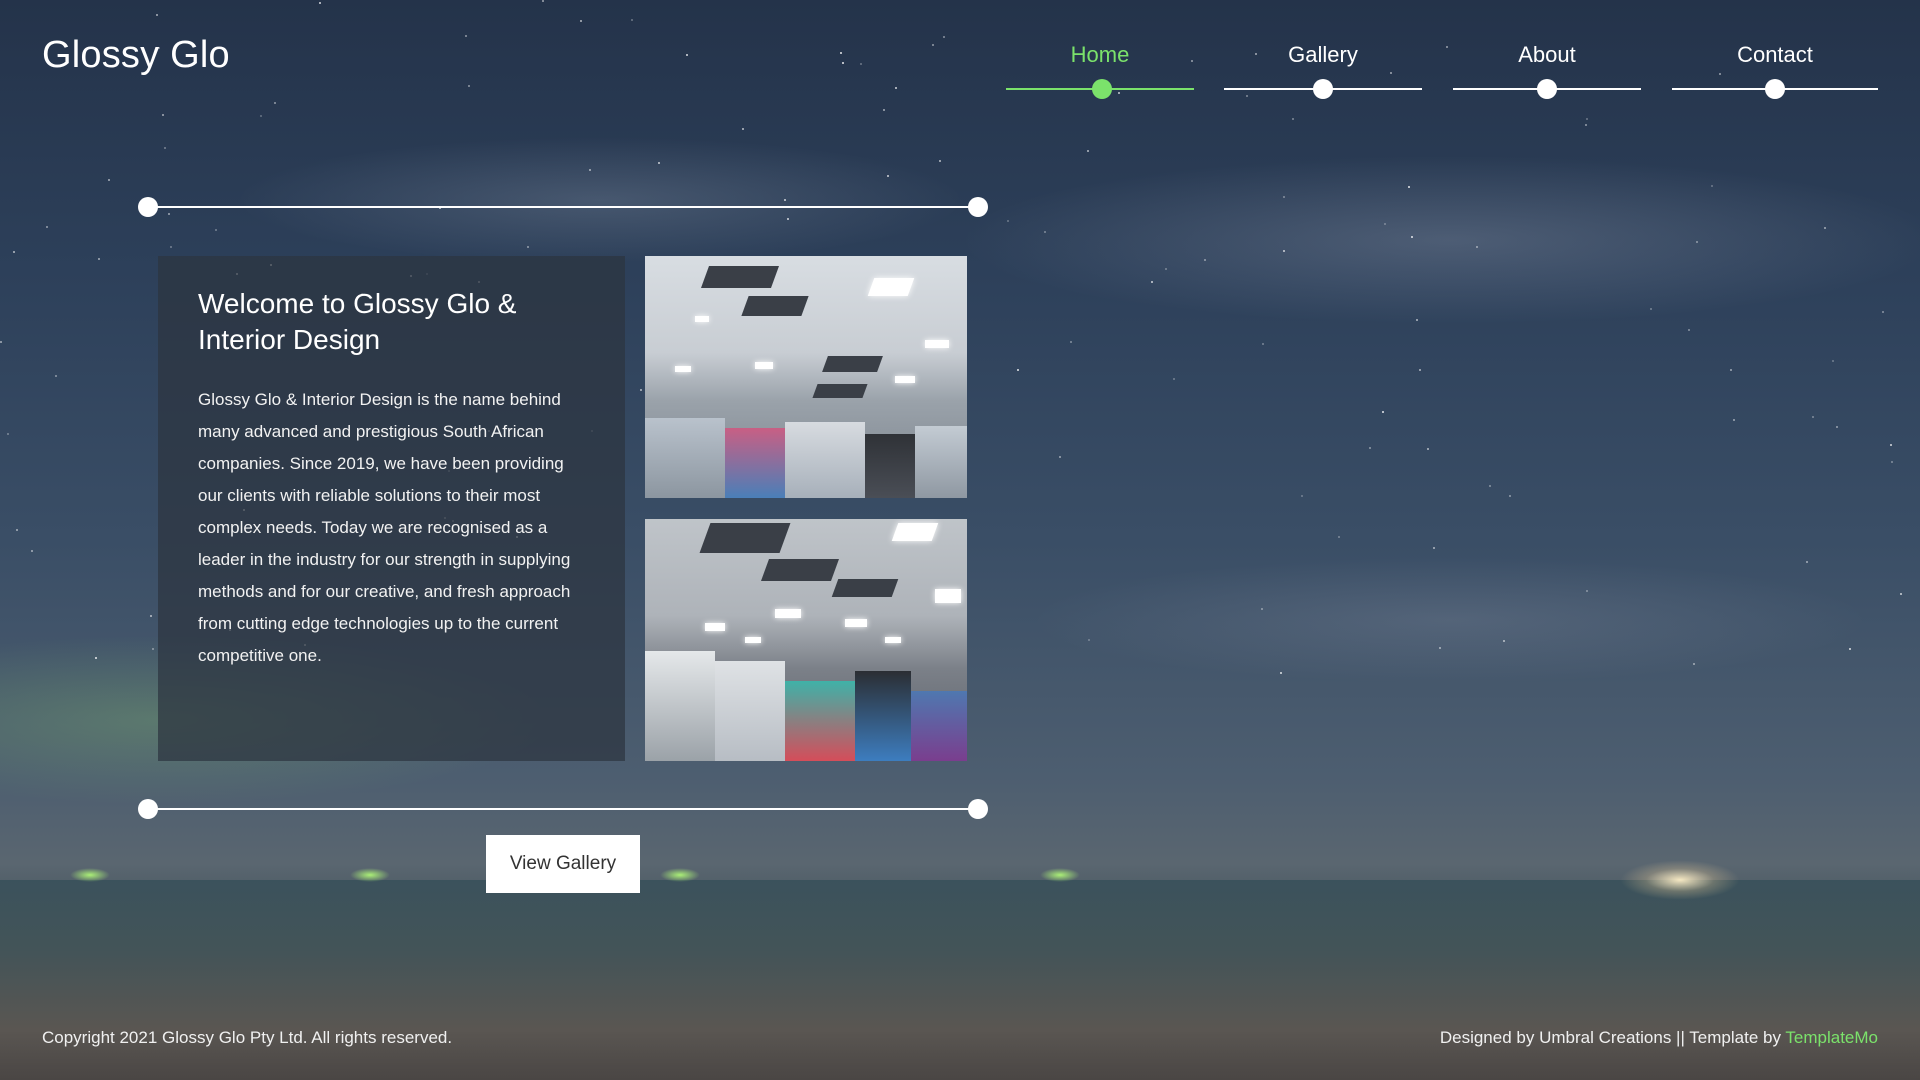  What do you see at coordinates (1775, 72) in the screenshot?
I see `nav-item-contact: Contact` at bounding box center [1775, 72].